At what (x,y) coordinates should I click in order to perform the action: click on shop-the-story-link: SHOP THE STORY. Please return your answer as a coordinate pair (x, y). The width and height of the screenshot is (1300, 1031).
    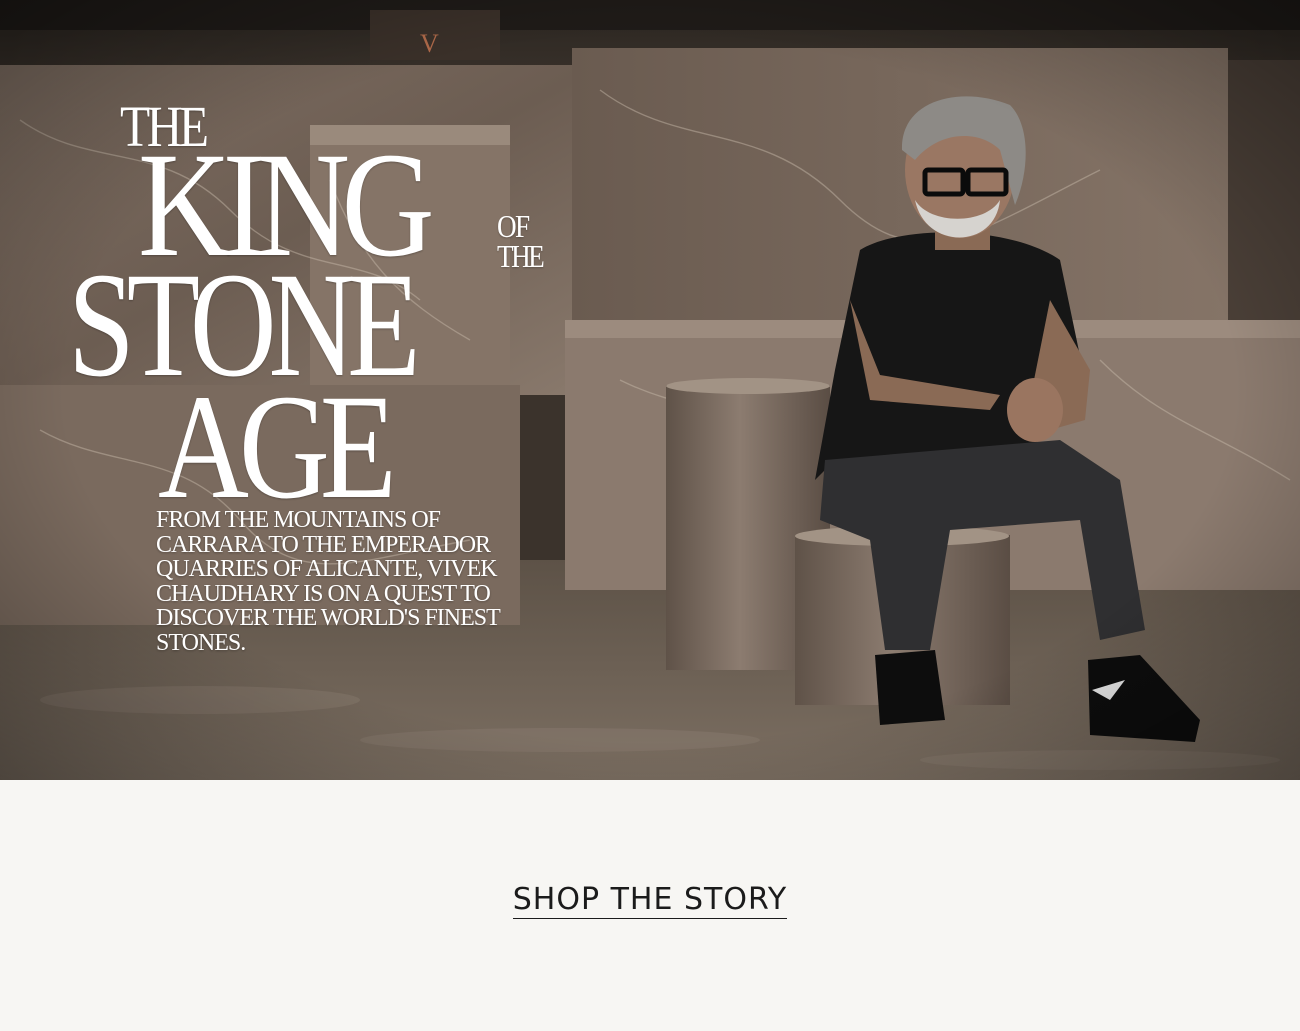
    Looking at the image, I should click on (650, 900).